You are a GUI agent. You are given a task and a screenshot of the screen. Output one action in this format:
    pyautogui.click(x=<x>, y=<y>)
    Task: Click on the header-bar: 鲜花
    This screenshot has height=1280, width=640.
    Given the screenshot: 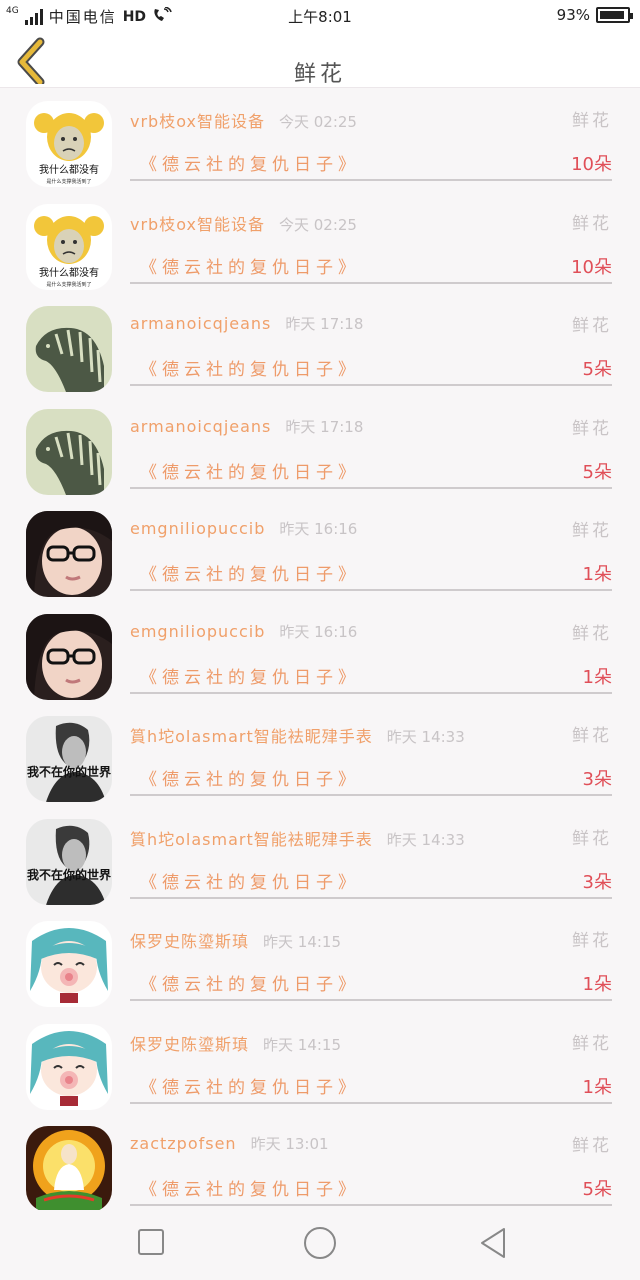 What is the action you would take?
    pyautogui.click(x=320, y=60)
    